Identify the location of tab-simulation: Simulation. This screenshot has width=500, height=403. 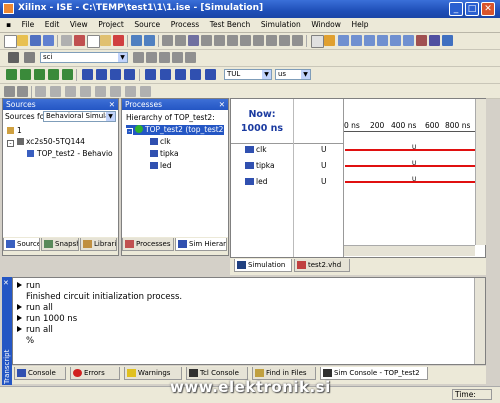
(263, 265).